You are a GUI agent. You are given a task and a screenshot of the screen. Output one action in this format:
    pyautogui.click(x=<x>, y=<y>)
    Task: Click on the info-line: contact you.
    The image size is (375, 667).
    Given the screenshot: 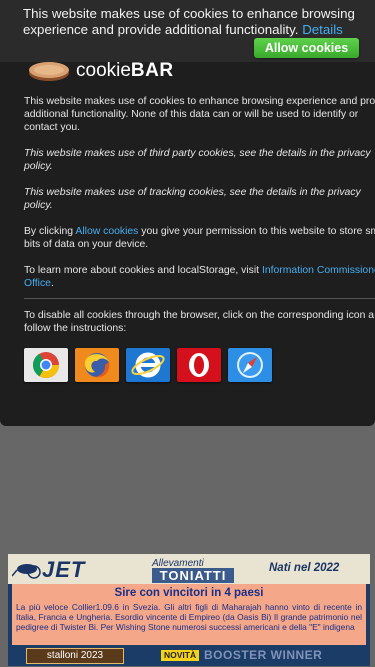 What is the action you would take?
    pyautogui.click(x=52, y=127)
    